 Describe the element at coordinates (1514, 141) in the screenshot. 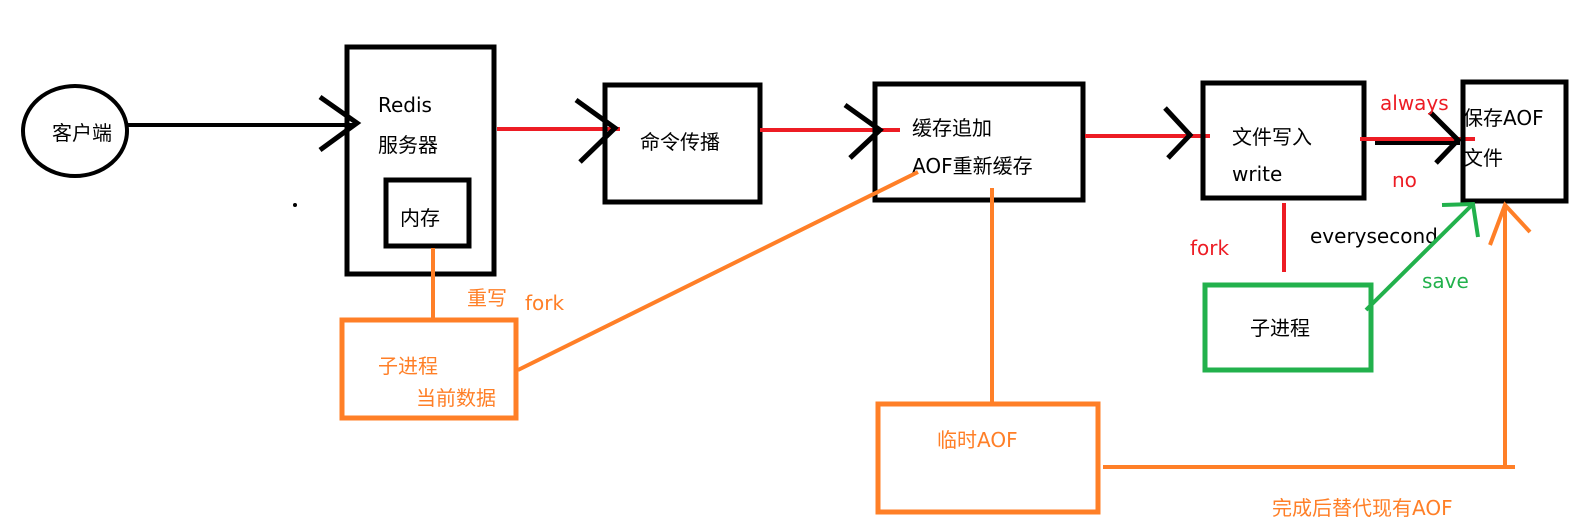

I see `save-aof-node` at that location.